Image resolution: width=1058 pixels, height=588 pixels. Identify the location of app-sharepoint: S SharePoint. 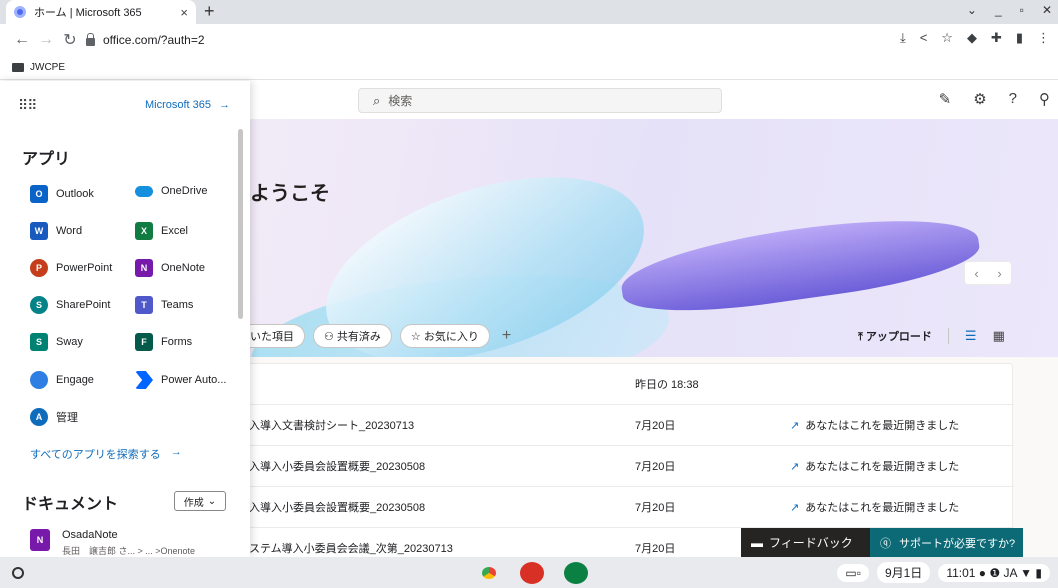
(70, 305).